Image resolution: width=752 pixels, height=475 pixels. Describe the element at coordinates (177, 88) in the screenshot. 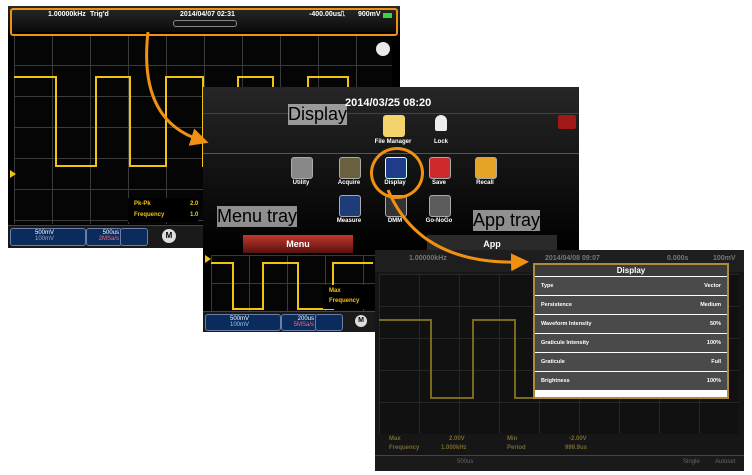

I see `arrow-status-to-menu` at that location.